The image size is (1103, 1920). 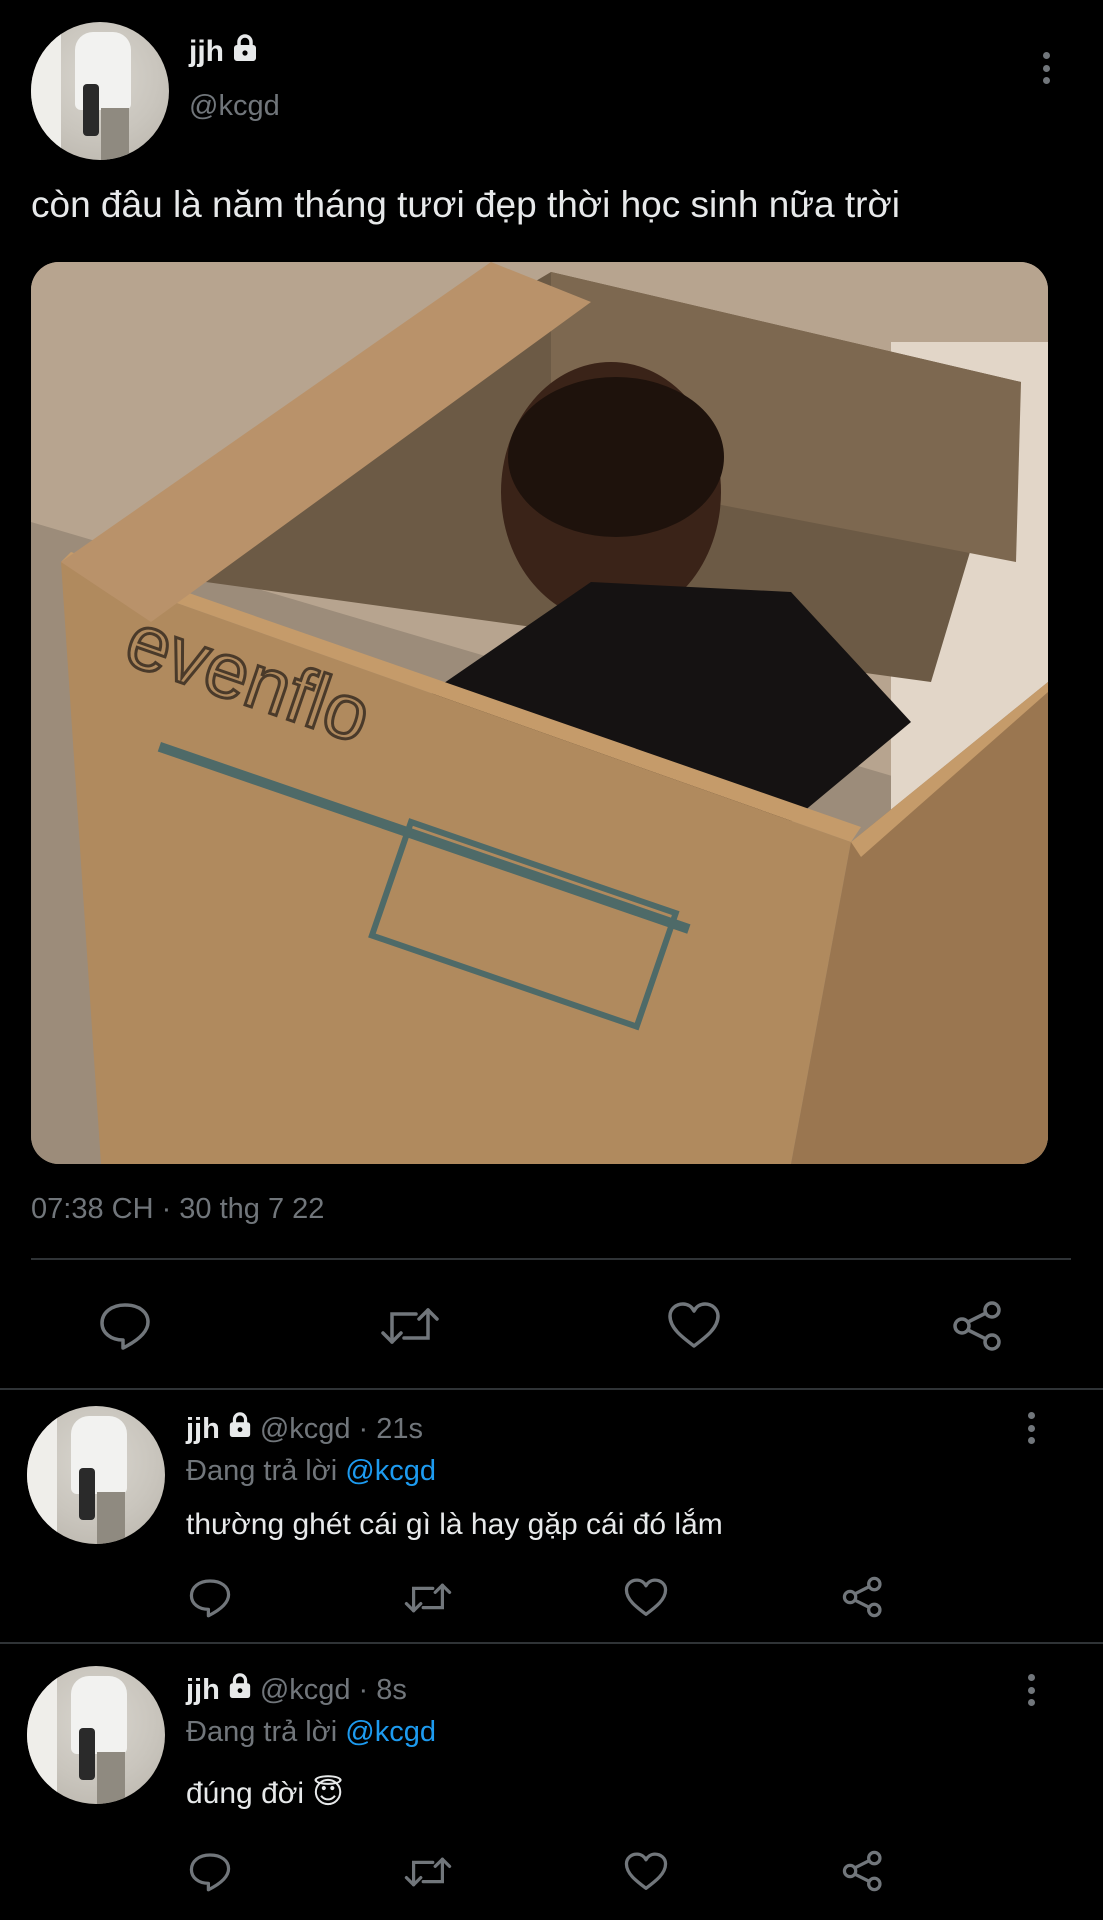 I want to click on main-author-name-row: jjh, so click(x=223, y=52).